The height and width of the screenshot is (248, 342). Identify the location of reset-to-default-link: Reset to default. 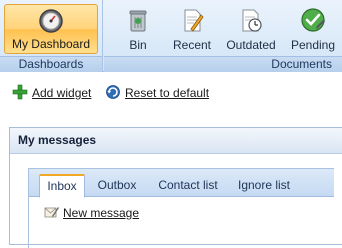
(165, 93).